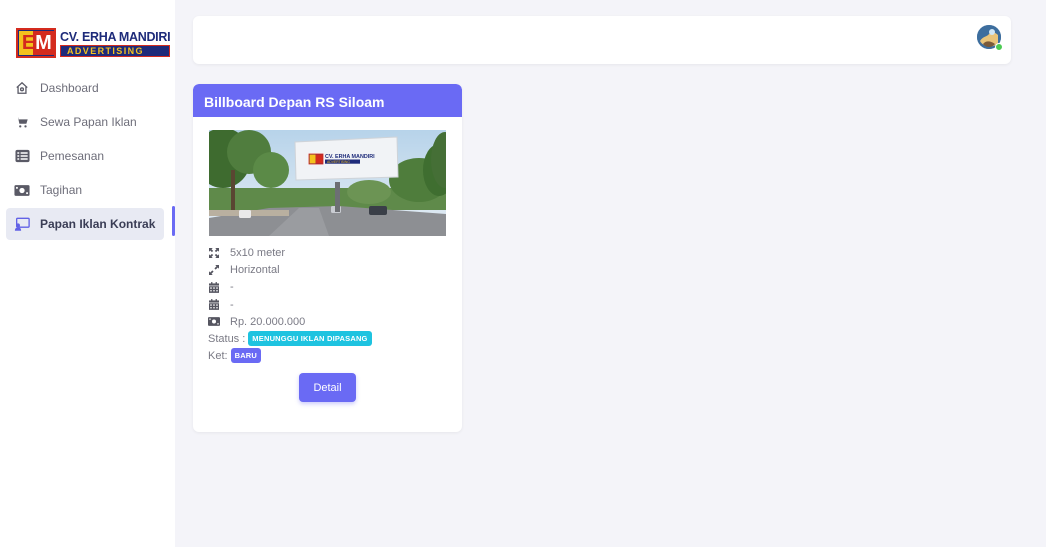 The height and width of the screenshot is (547, 1046). Describe the element at coordinates (232, 304) in the screenshot. I see `end-date: -` at that location.